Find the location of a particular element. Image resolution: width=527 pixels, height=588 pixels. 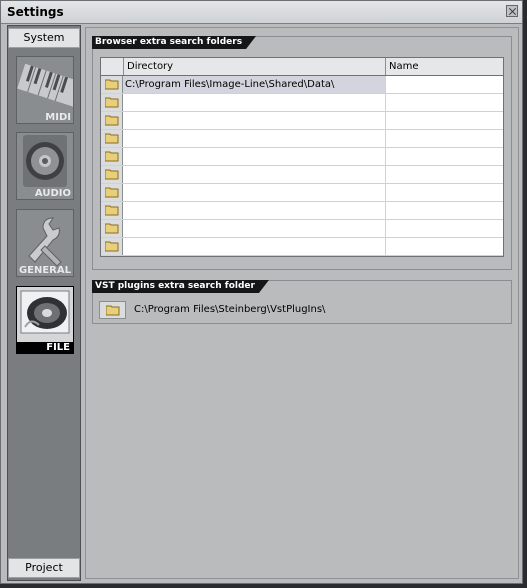

category-label: FILE is located at coordinates (45, 347).